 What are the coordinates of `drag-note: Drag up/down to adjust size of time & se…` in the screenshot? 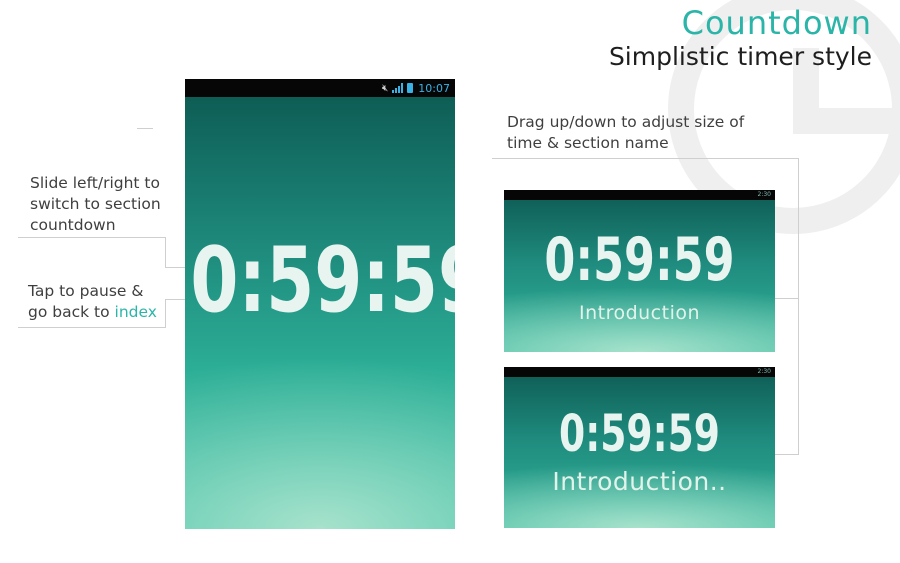 It's located at (626, 132).